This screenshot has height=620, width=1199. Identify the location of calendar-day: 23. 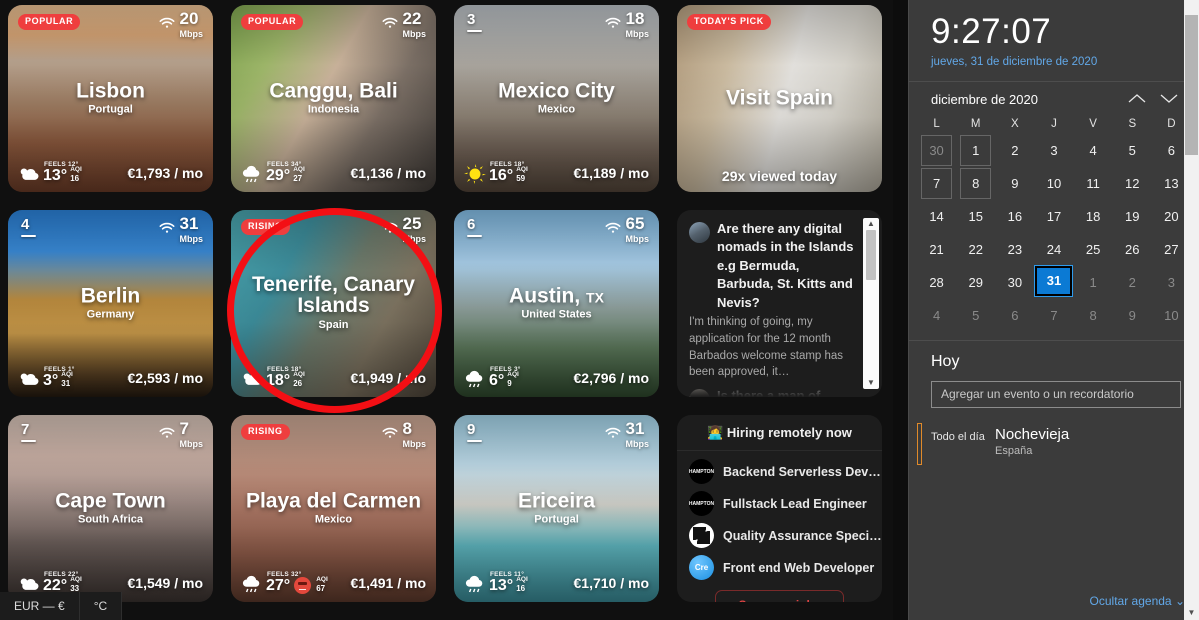
(1014, 249).